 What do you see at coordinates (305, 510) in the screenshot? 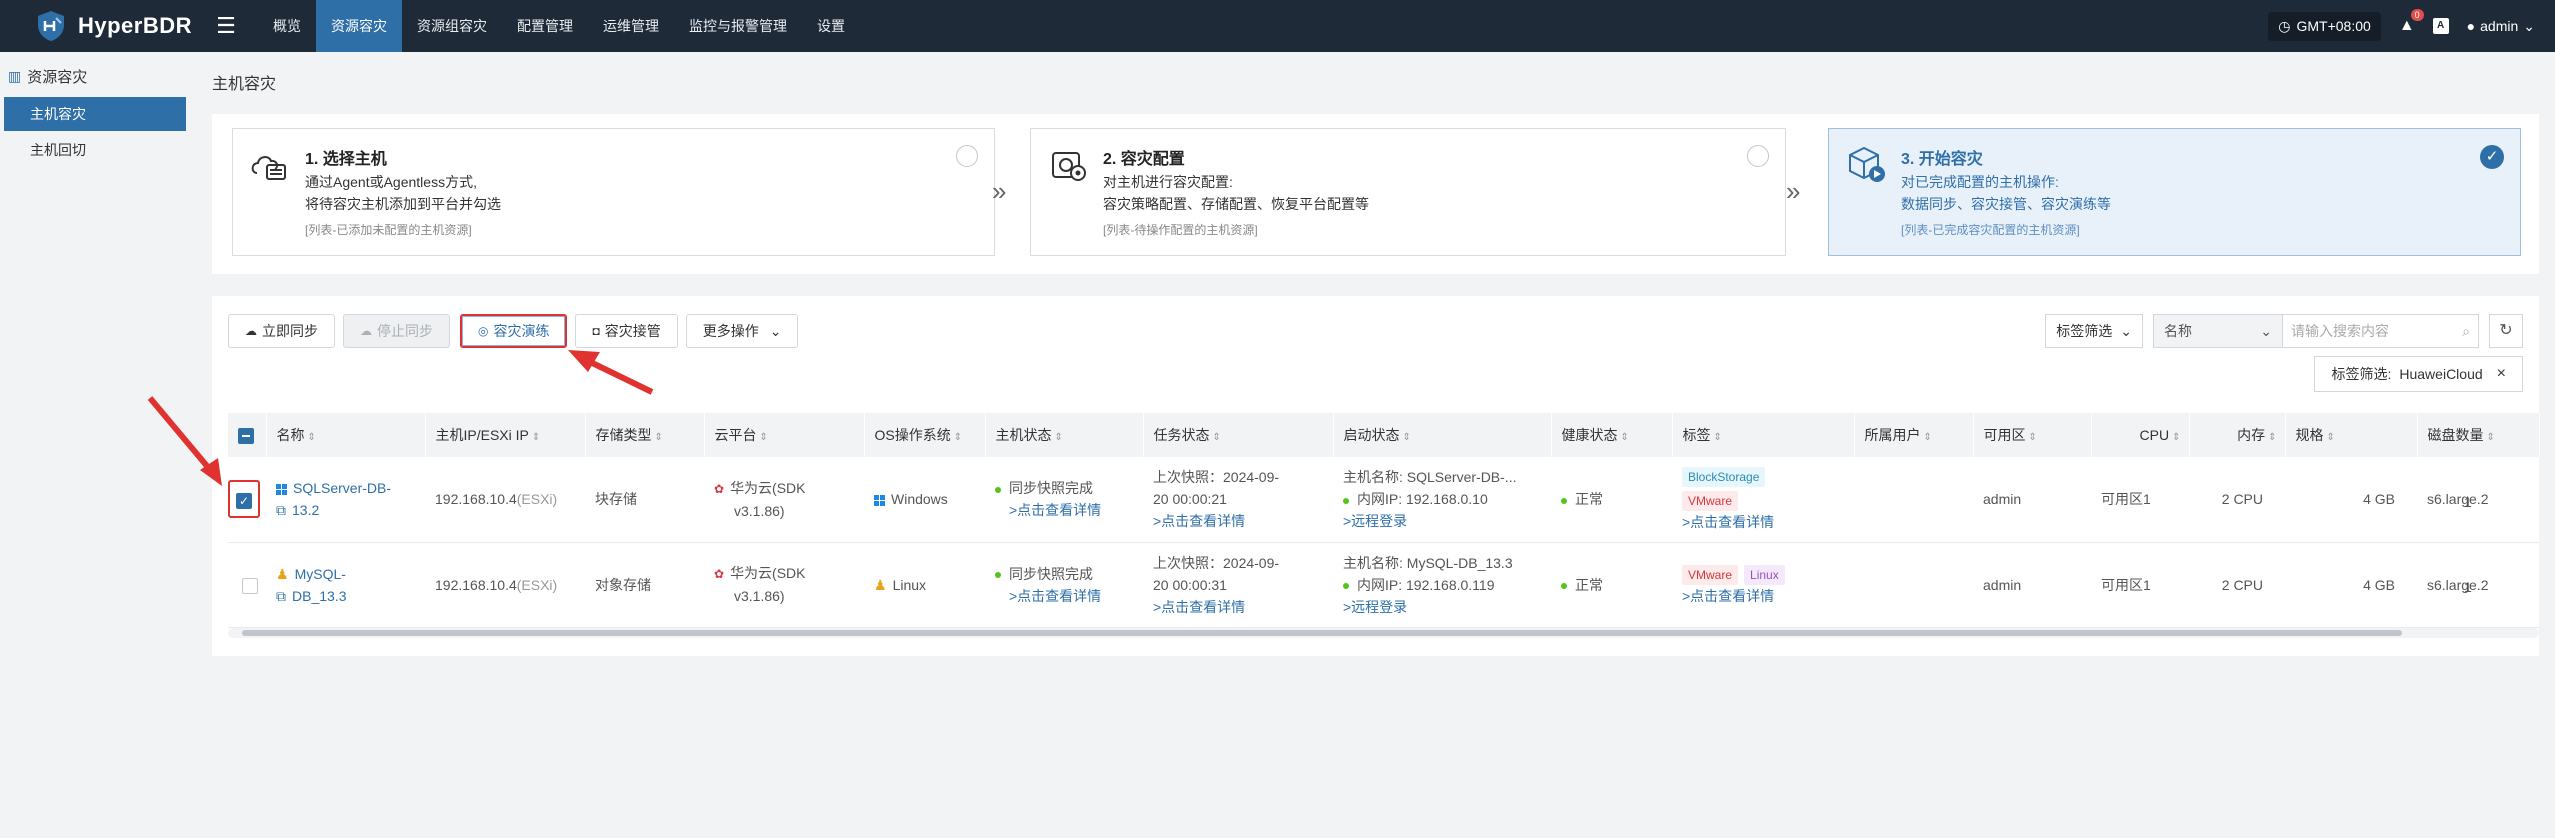
I see `host-name-line2: 13.2` at bounding box center [305, 510].